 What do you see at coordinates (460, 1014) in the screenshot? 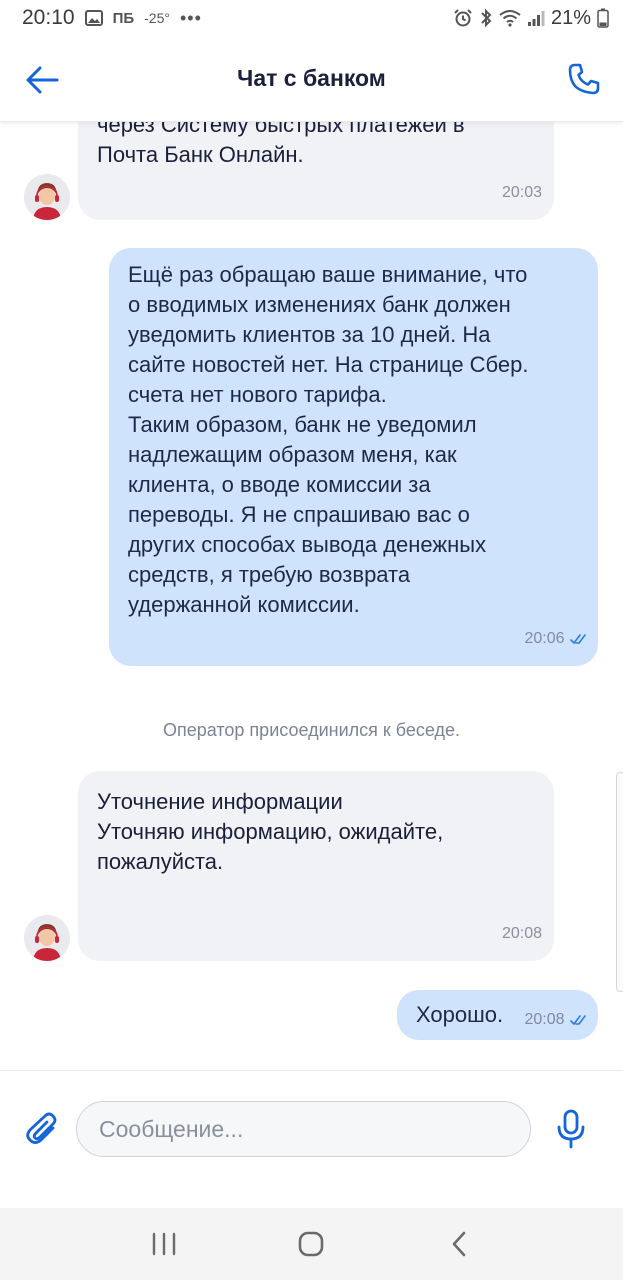
I see `message-text: Хорошо.` at bounding box center [460, 1014].